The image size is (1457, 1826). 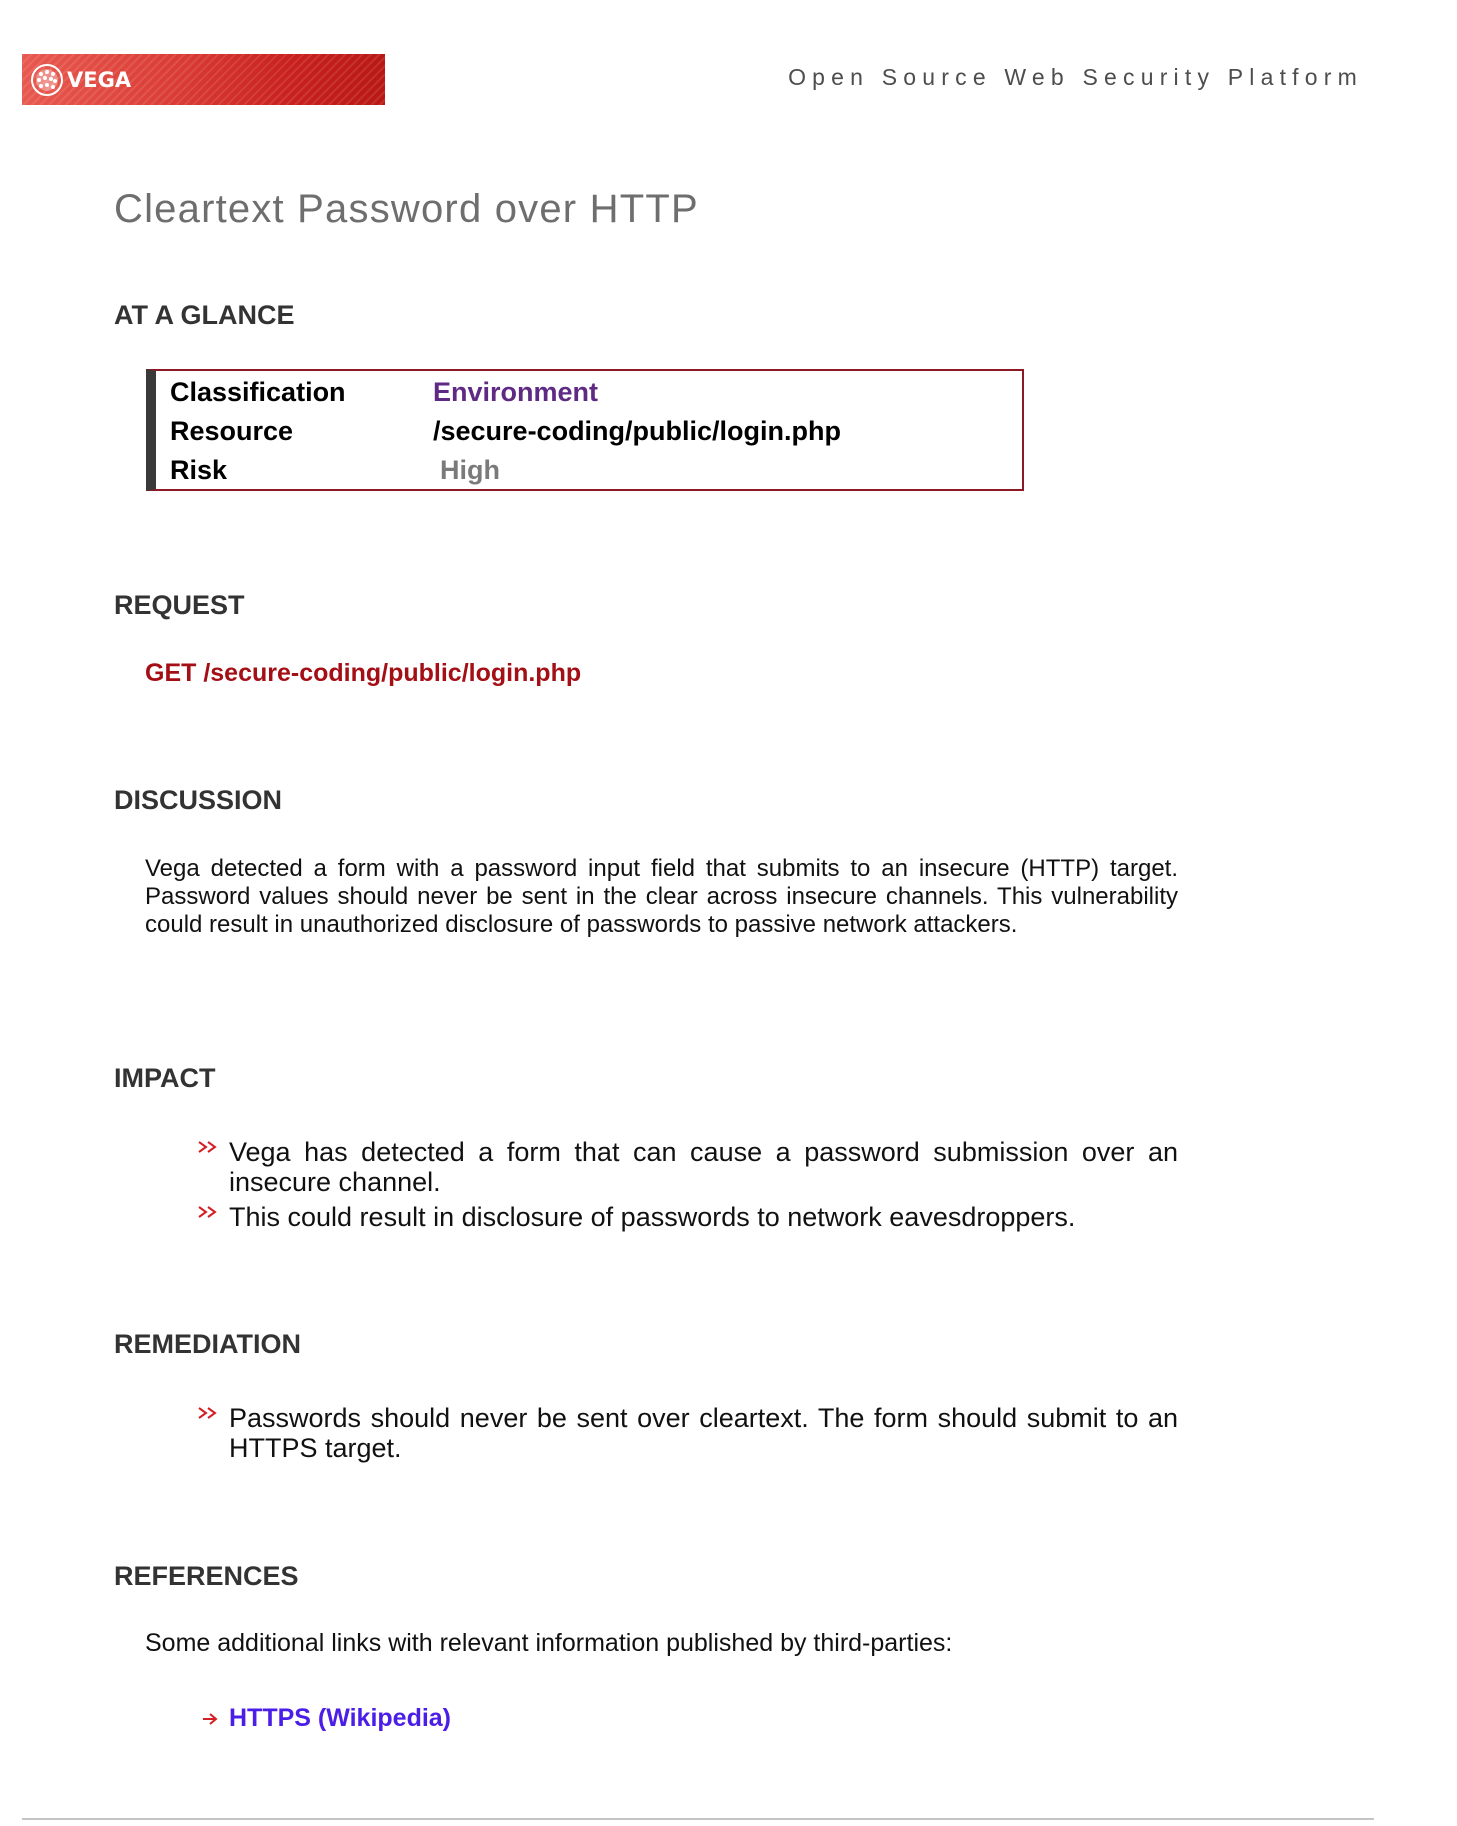 What do you see at coordinates (232, 431) in the screenshot?
I see `glance-label: Resource` at bounding box center [232, 431].